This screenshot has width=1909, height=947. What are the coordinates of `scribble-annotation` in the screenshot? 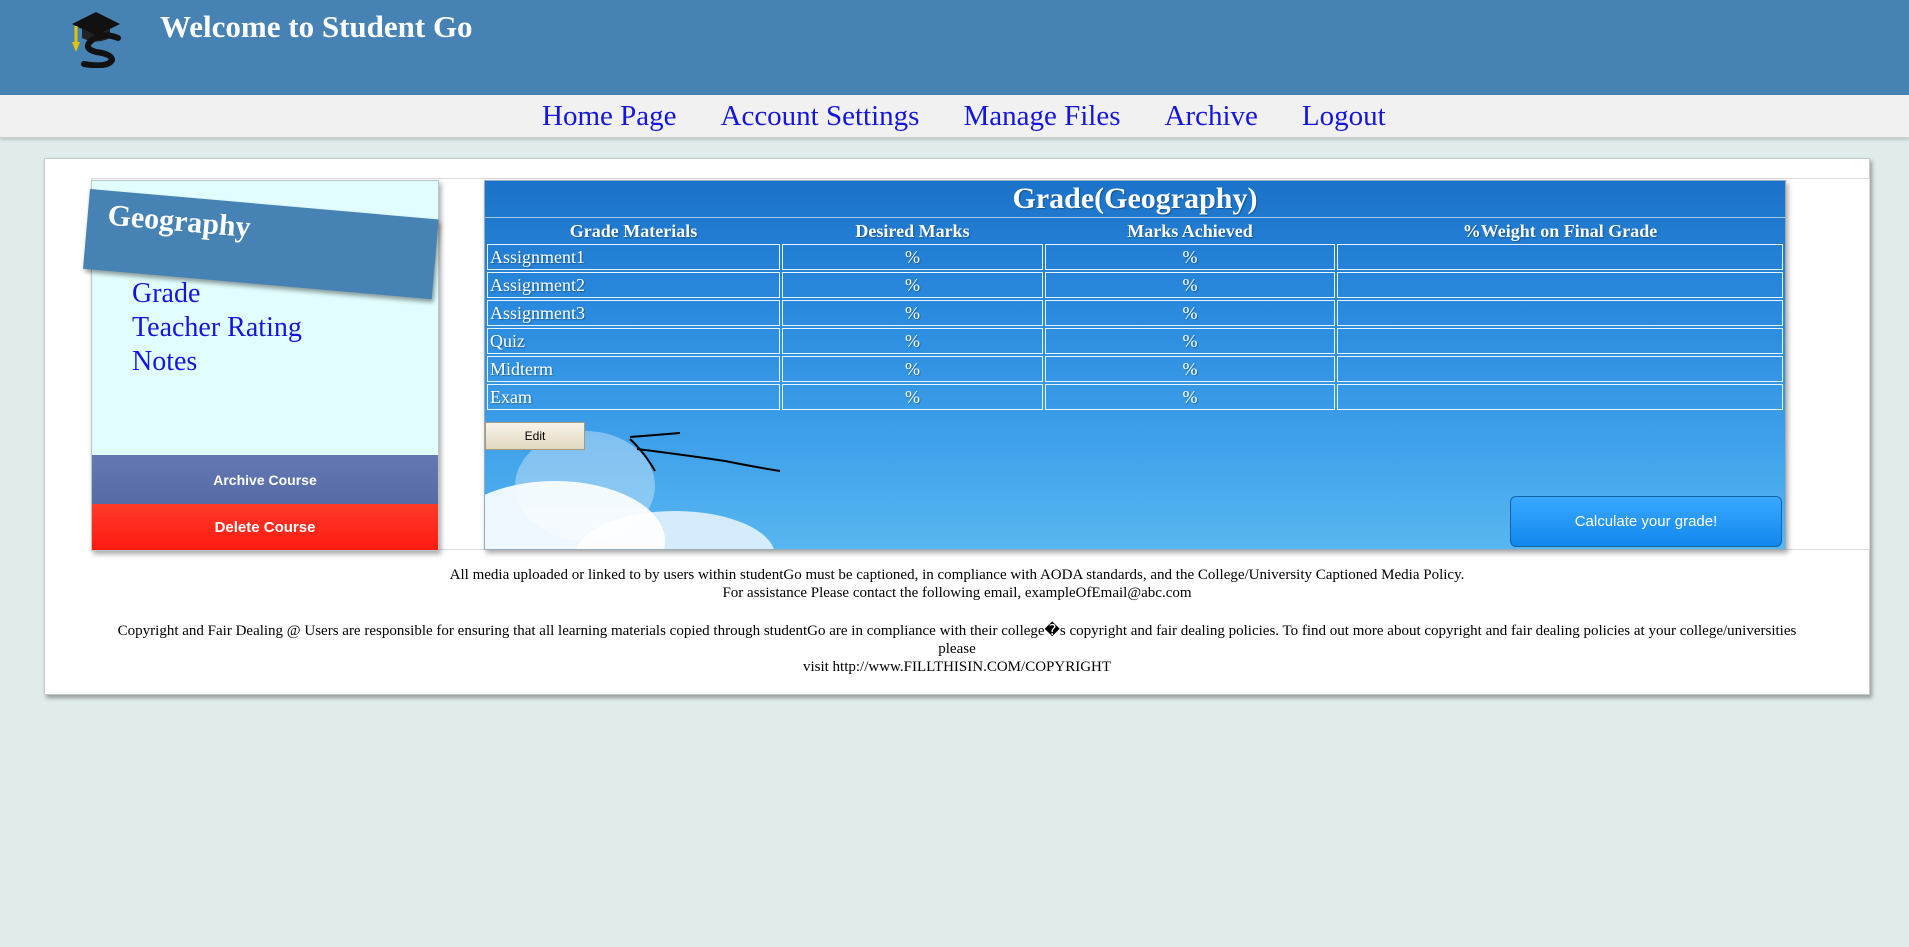 It's located at (705, 452).